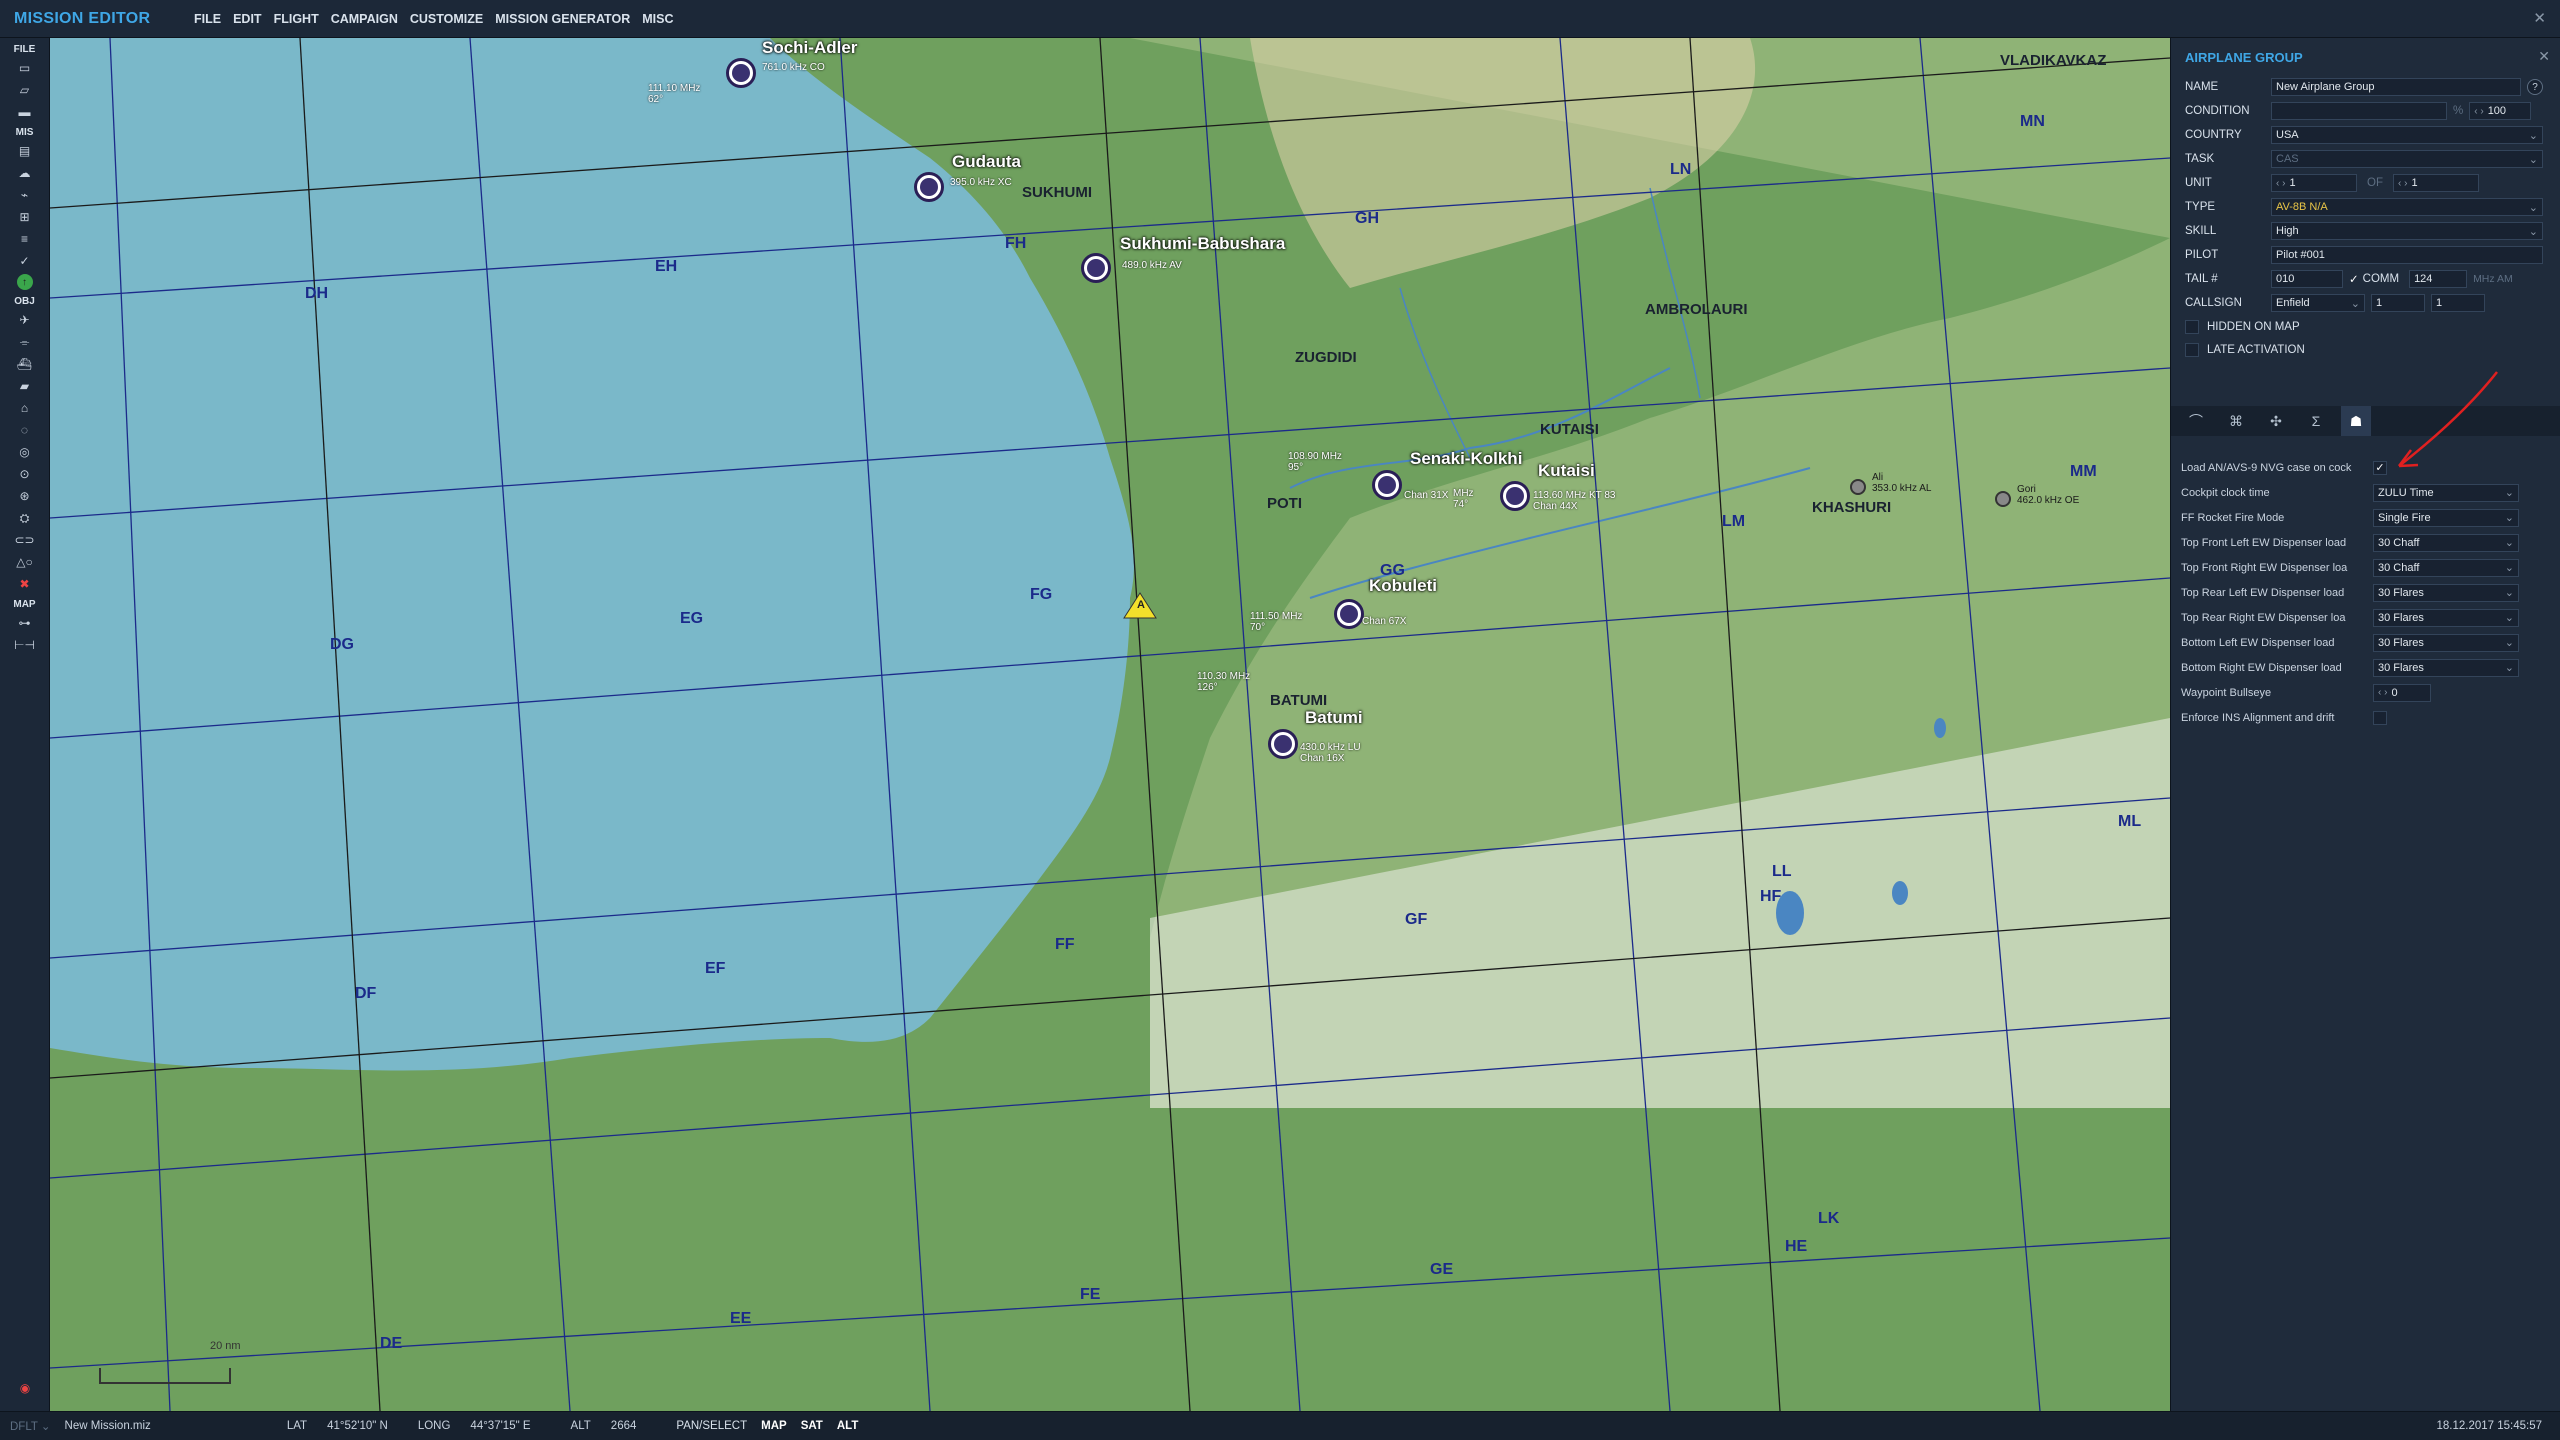 The width and height of the screenshot is (2560, 1440). What do you see at coordinates (25, 496) in the screenshot?
I see `add-initial-point-icon: ⊛` at bounding box center [25, 496].